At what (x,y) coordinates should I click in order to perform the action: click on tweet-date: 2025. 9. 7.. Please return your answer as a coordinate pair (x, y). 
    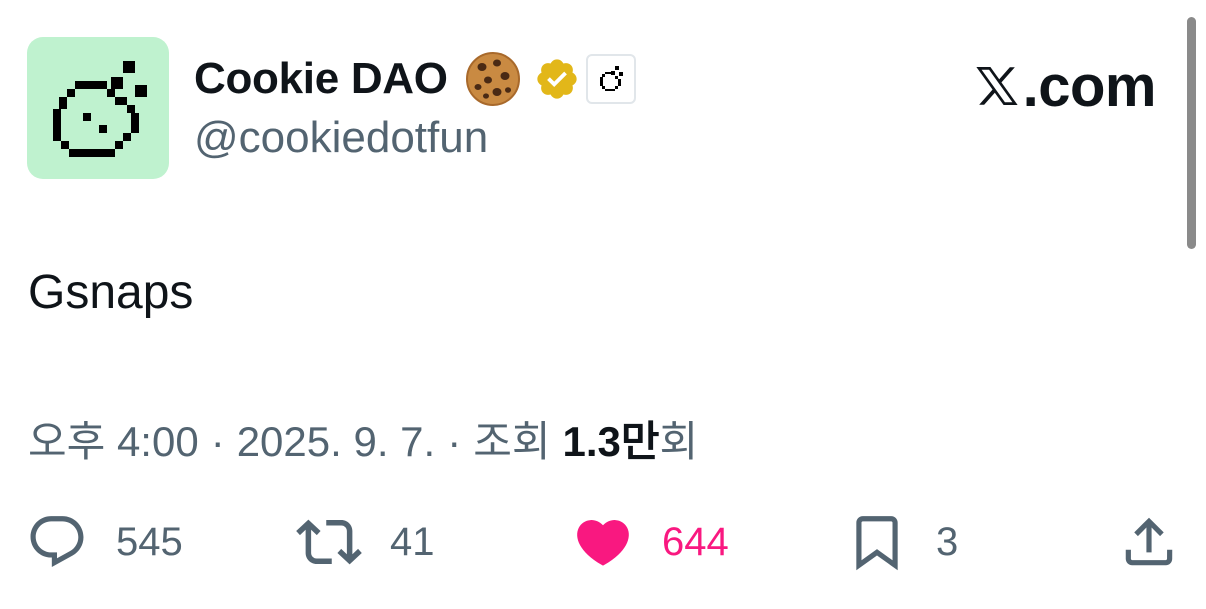
    Looking at the image, I should click on (336, 442).